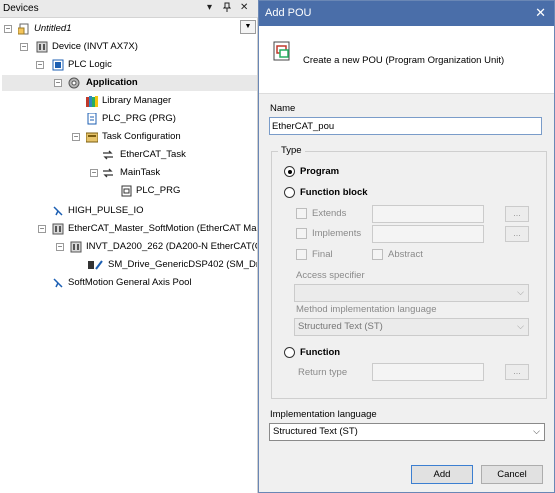  Describe the element at coordinates (227, 8) in the screenshot. I see `panel-pin-icon` at that location.